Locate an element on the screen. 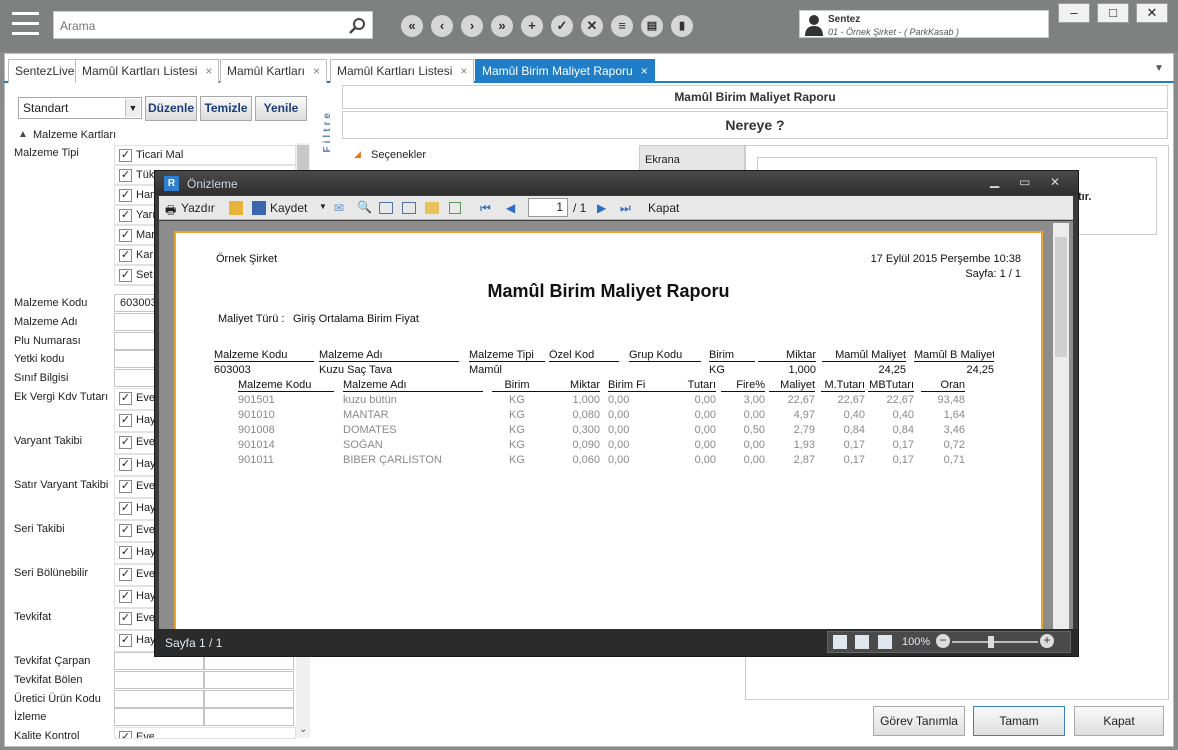 The image size is (1178, 750). table-cell: 901008 is located at coordinates (256, 430).